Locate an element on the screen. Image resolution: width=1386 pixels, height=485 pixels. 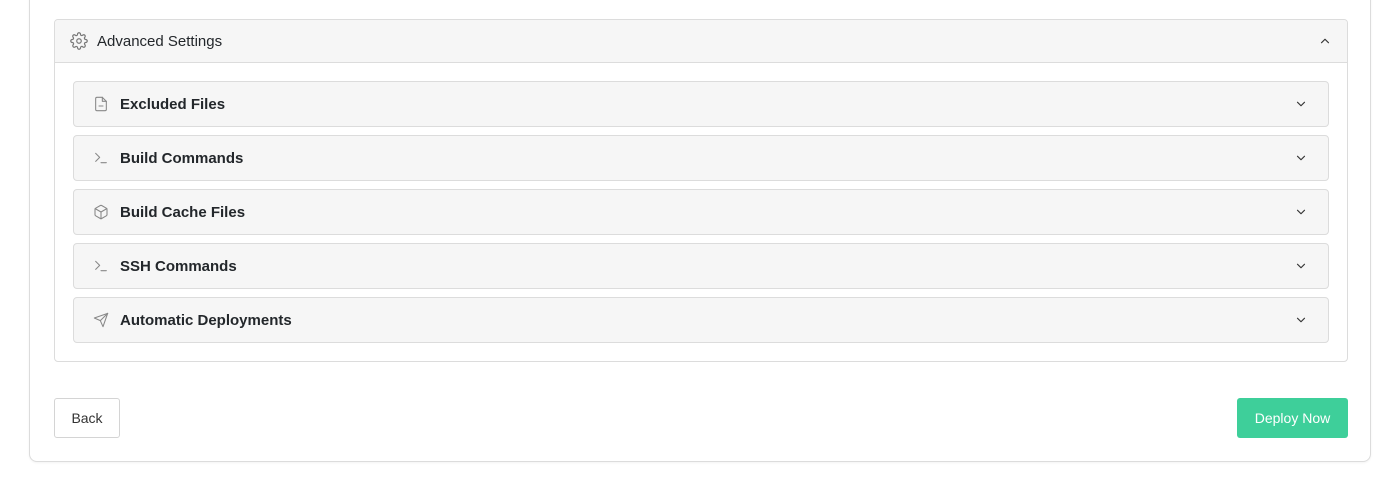
chevron-up-icon is located at coordinates (1325, 41).